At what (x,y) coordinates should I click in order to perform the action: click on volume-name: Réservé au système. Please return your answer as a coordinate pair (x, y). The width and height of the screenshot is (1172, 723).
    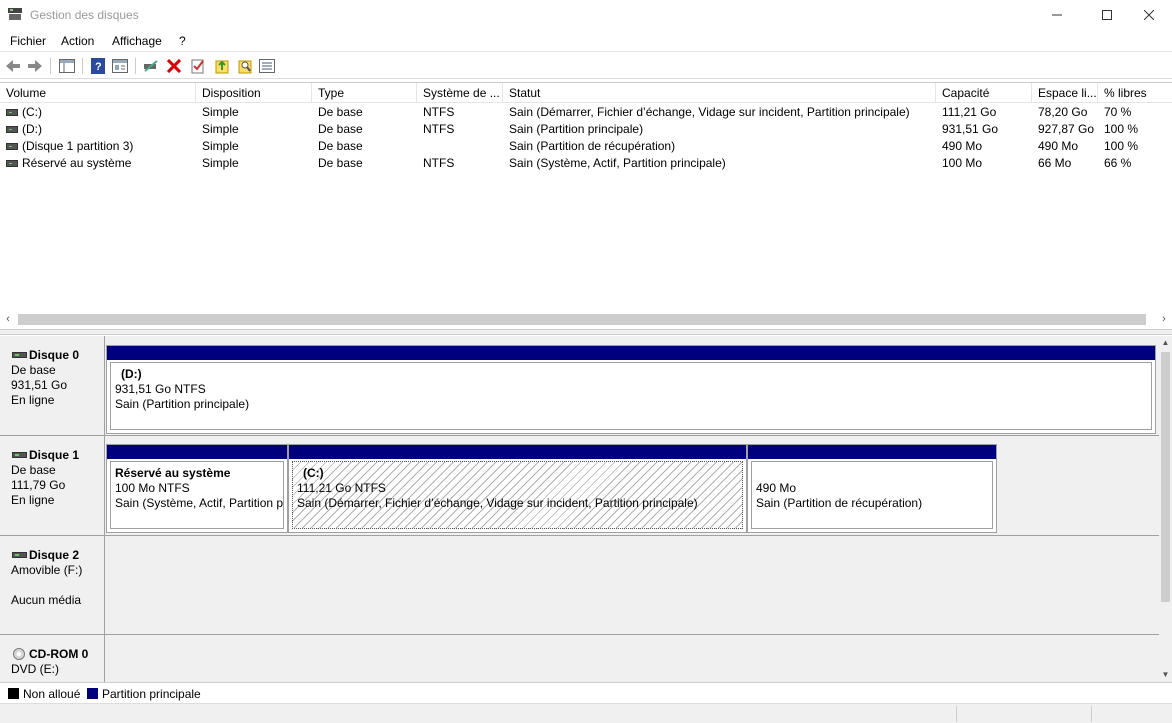
    Looking at the image, I should click on (77, 163).